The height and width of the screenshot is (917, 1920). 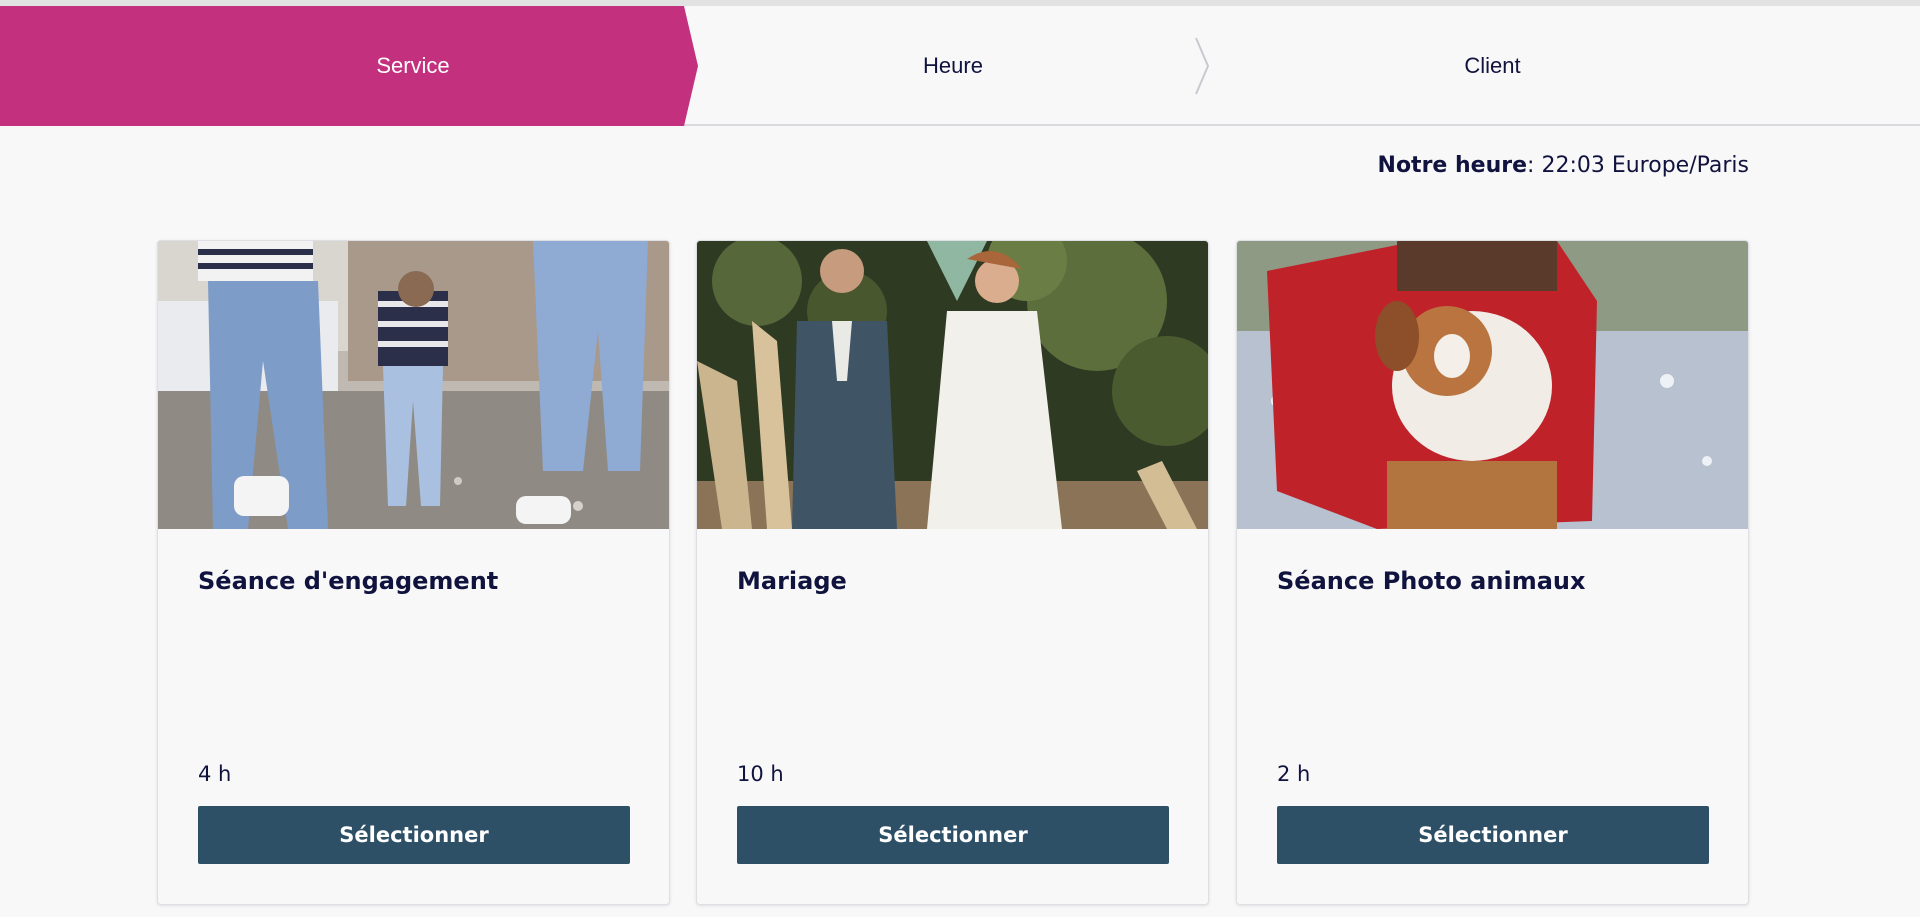 What do you see at coordinates (414, 835) in the screenshot?
I see `select-engagement-button: Sélectionner` at bounding box center [414, 835].